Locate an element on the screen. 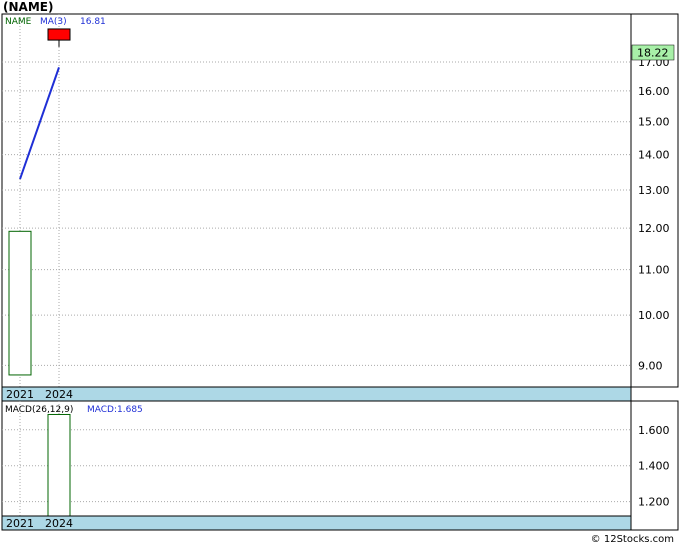 This screenshot has width=680, height=546. macd-y-tick-label: 1.400 is located at coordinates (654, 466).